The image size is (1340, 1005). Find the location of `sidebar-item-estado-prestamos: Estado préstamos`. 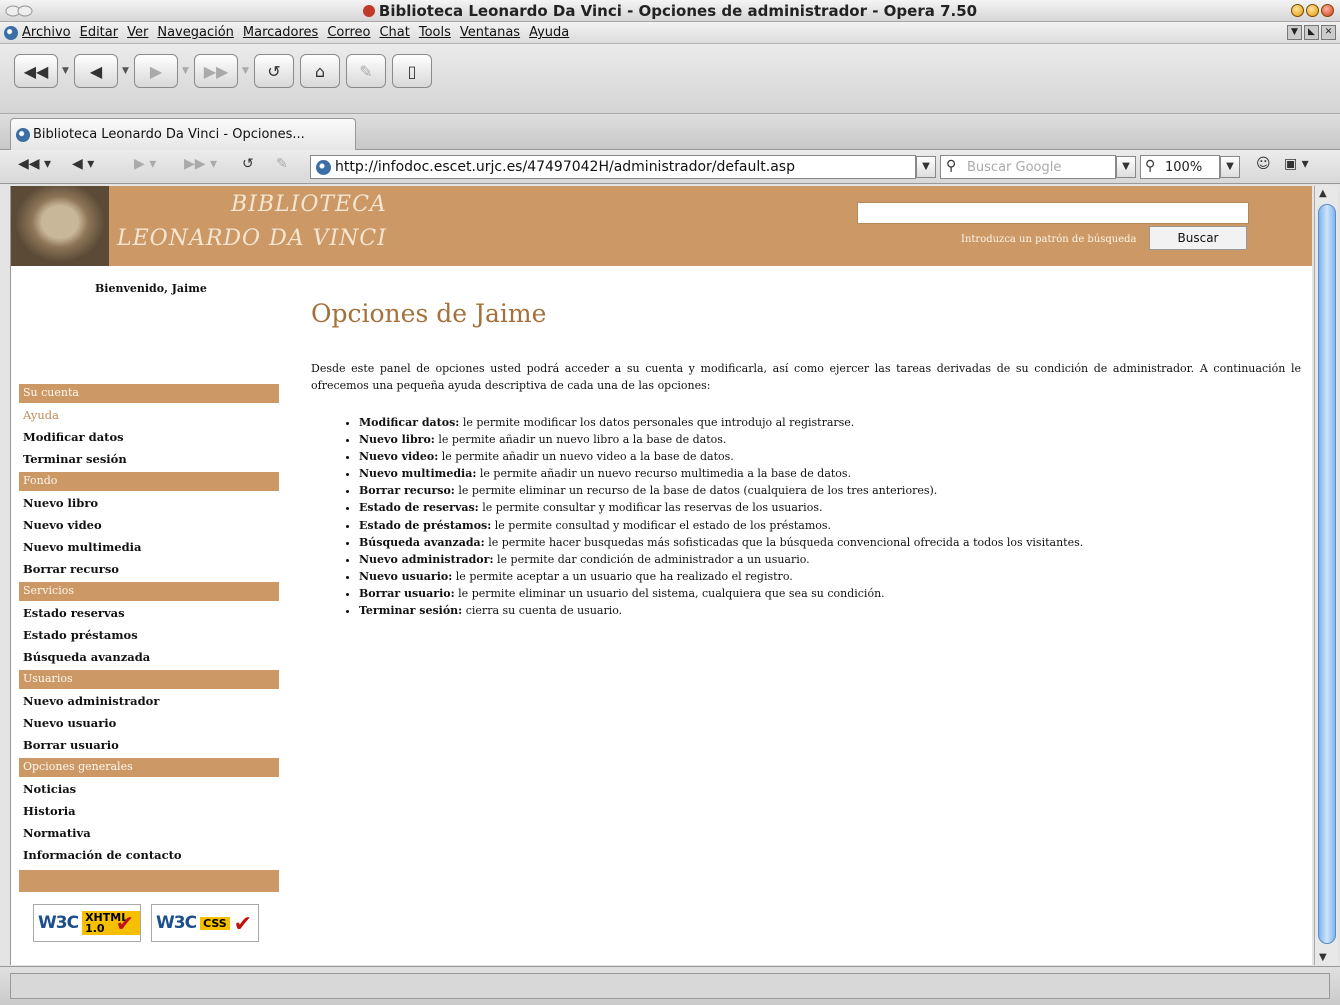

sidebar-item-estado-prestamos: Estado préstamos is located at coordinates (149, 637).